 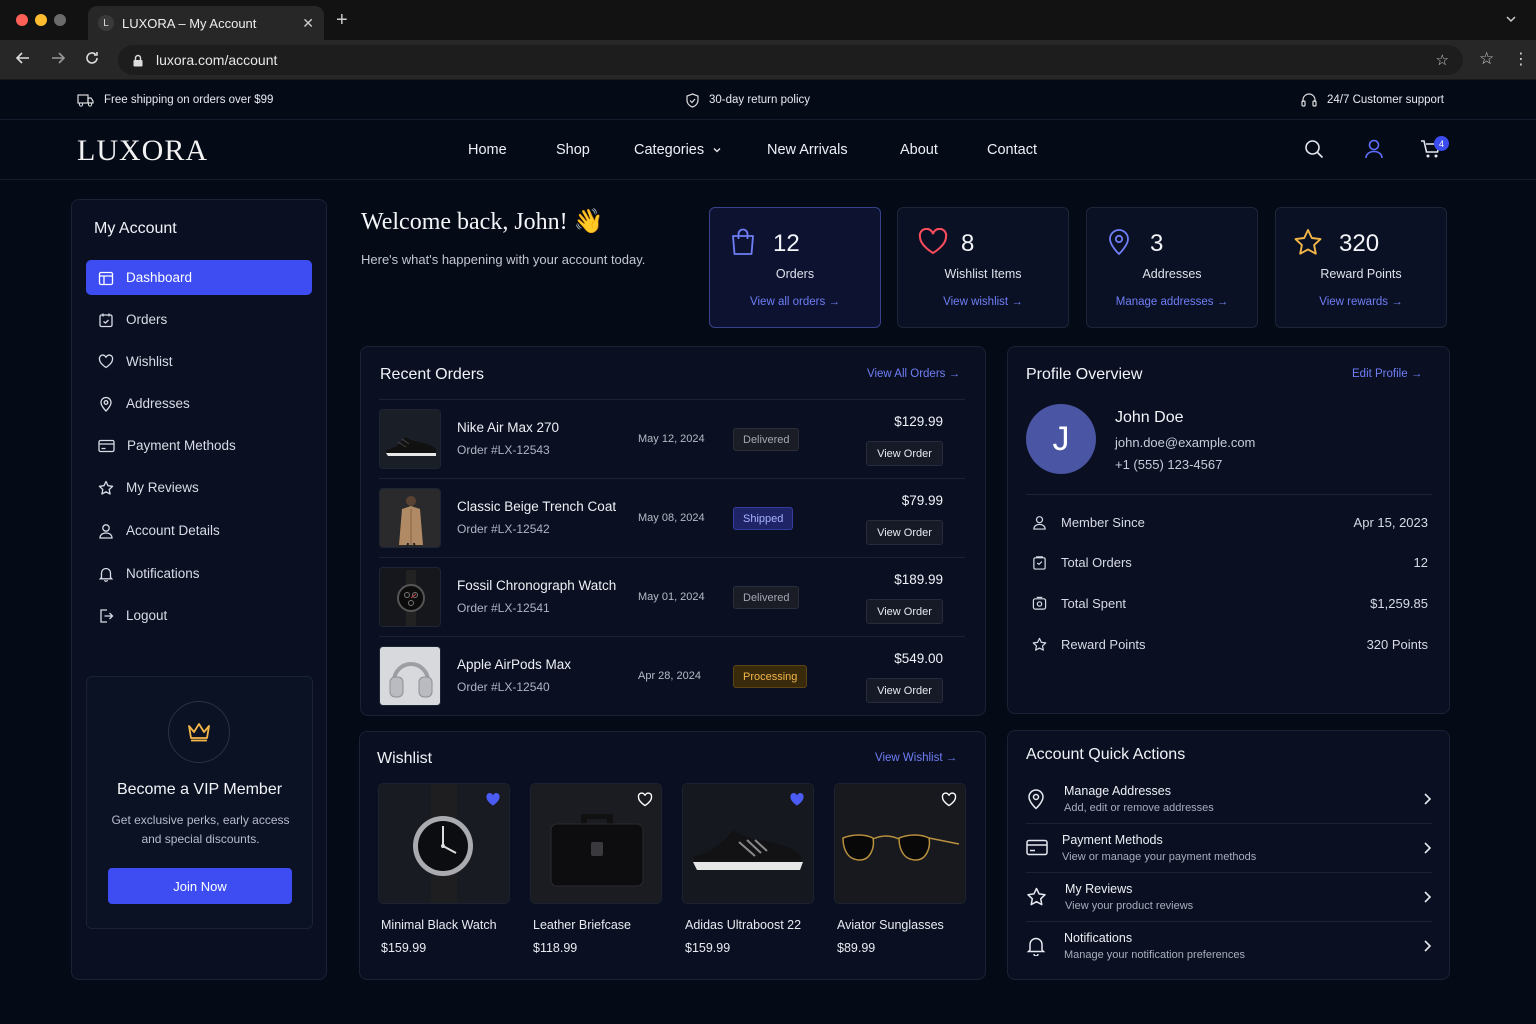 What do you see at coordinates (199, 487) in the screenshot?
I see `sidebar-item-my-reviews: My Reviews` at bounding box center [199, 487].